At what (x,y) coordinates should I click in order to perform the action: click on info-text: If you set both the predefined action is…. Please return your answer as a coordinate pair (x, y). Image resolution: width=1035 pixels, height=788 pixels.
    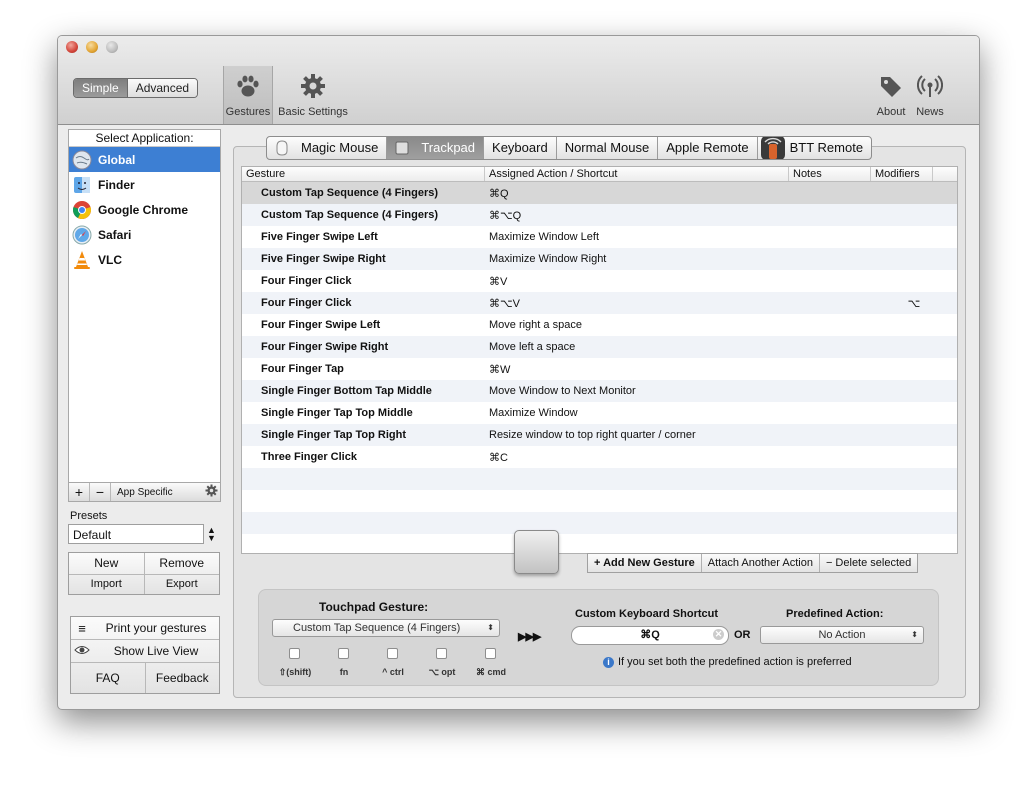
    Looking at the image, I should click on (735, 662).